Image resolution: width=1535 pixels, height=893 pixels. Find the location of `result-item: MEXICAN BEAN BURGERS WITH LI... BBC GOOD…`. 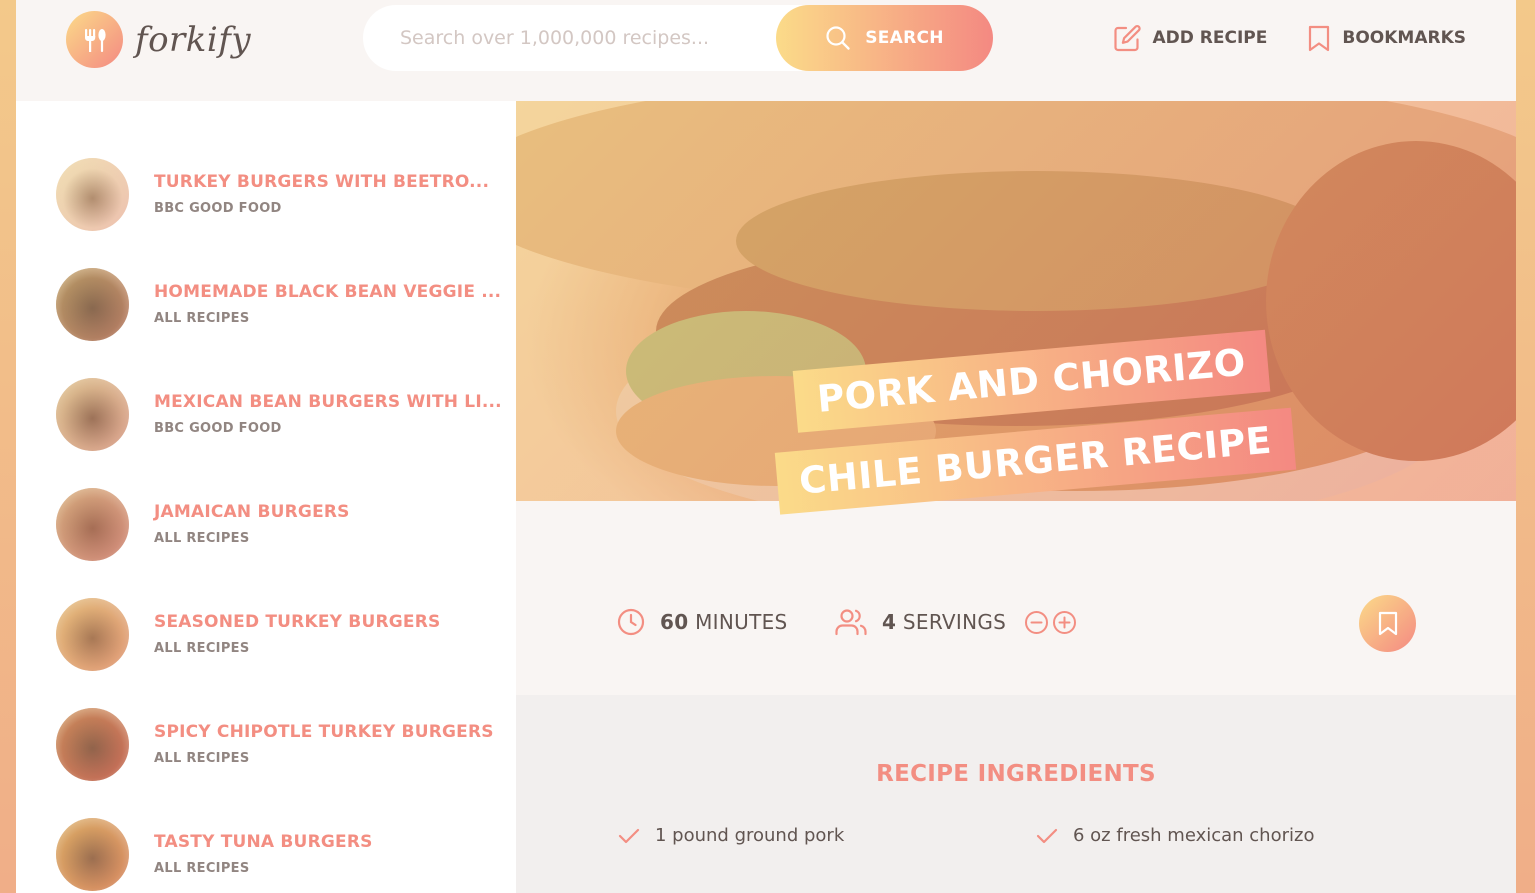

result-item: MEXICAN BEAN BURGERS WITH LI... BBC GOOD… is located at coordinates (279, 414).